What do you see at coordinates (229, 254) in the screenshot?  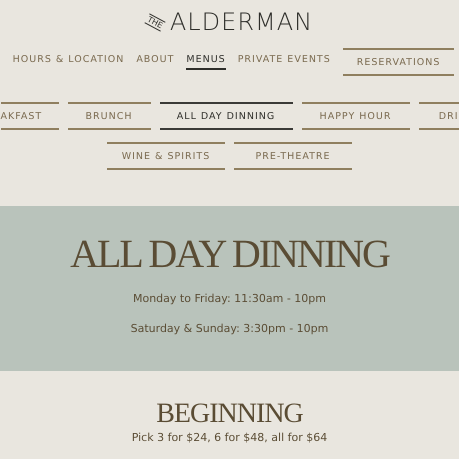 I see `hero-title: ALL DAY DINNING` at bounding box center [229, 254].